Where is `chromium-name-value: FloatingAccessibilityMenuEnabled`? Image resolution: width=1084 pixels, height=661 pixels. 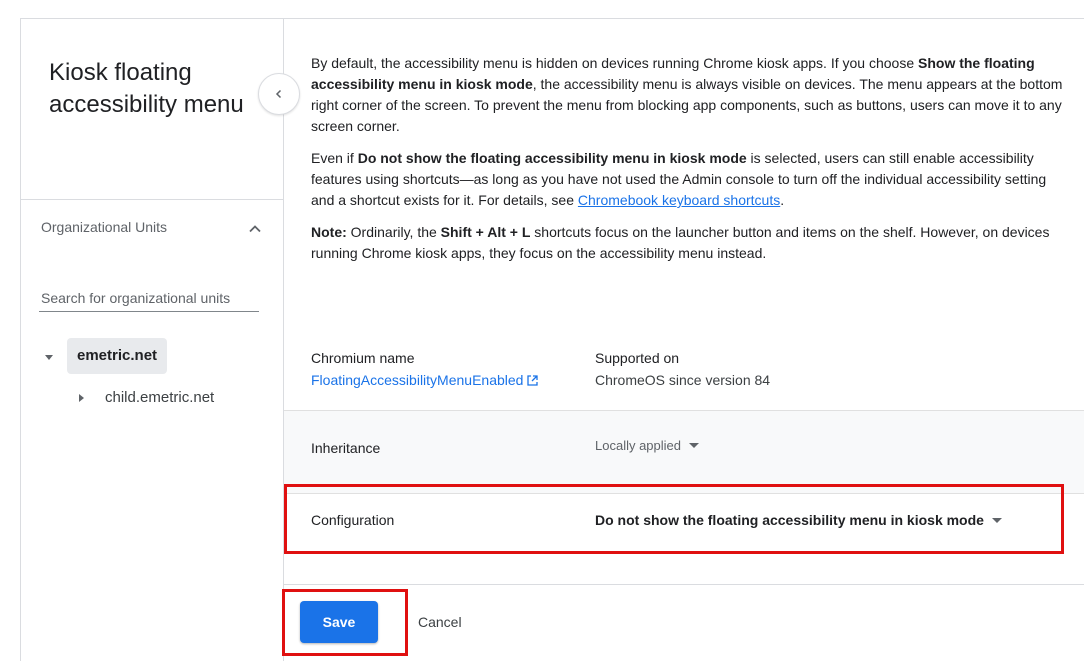
chromium-name-value: FloatingAccessibilityMenuEnabled is located at coordinates (417, 380).